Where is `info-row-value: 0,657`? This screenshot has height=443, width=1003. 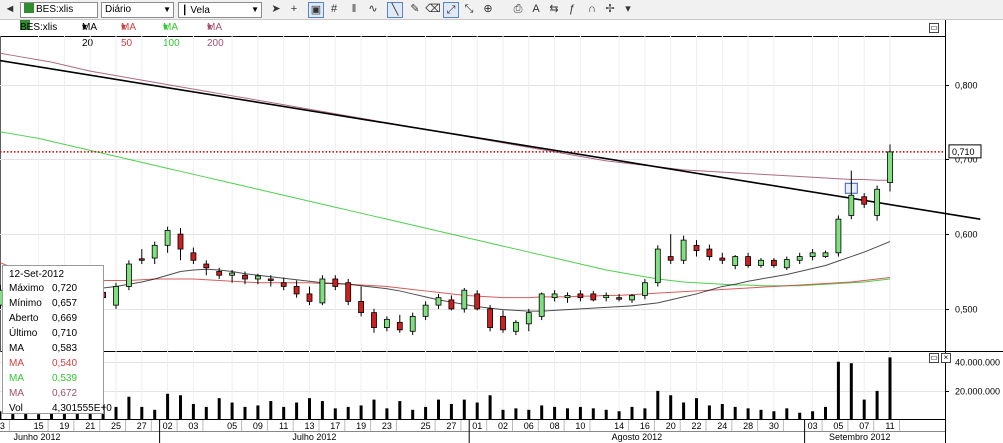 info-row-value: 0,657 is located at coordinates (65, 303).